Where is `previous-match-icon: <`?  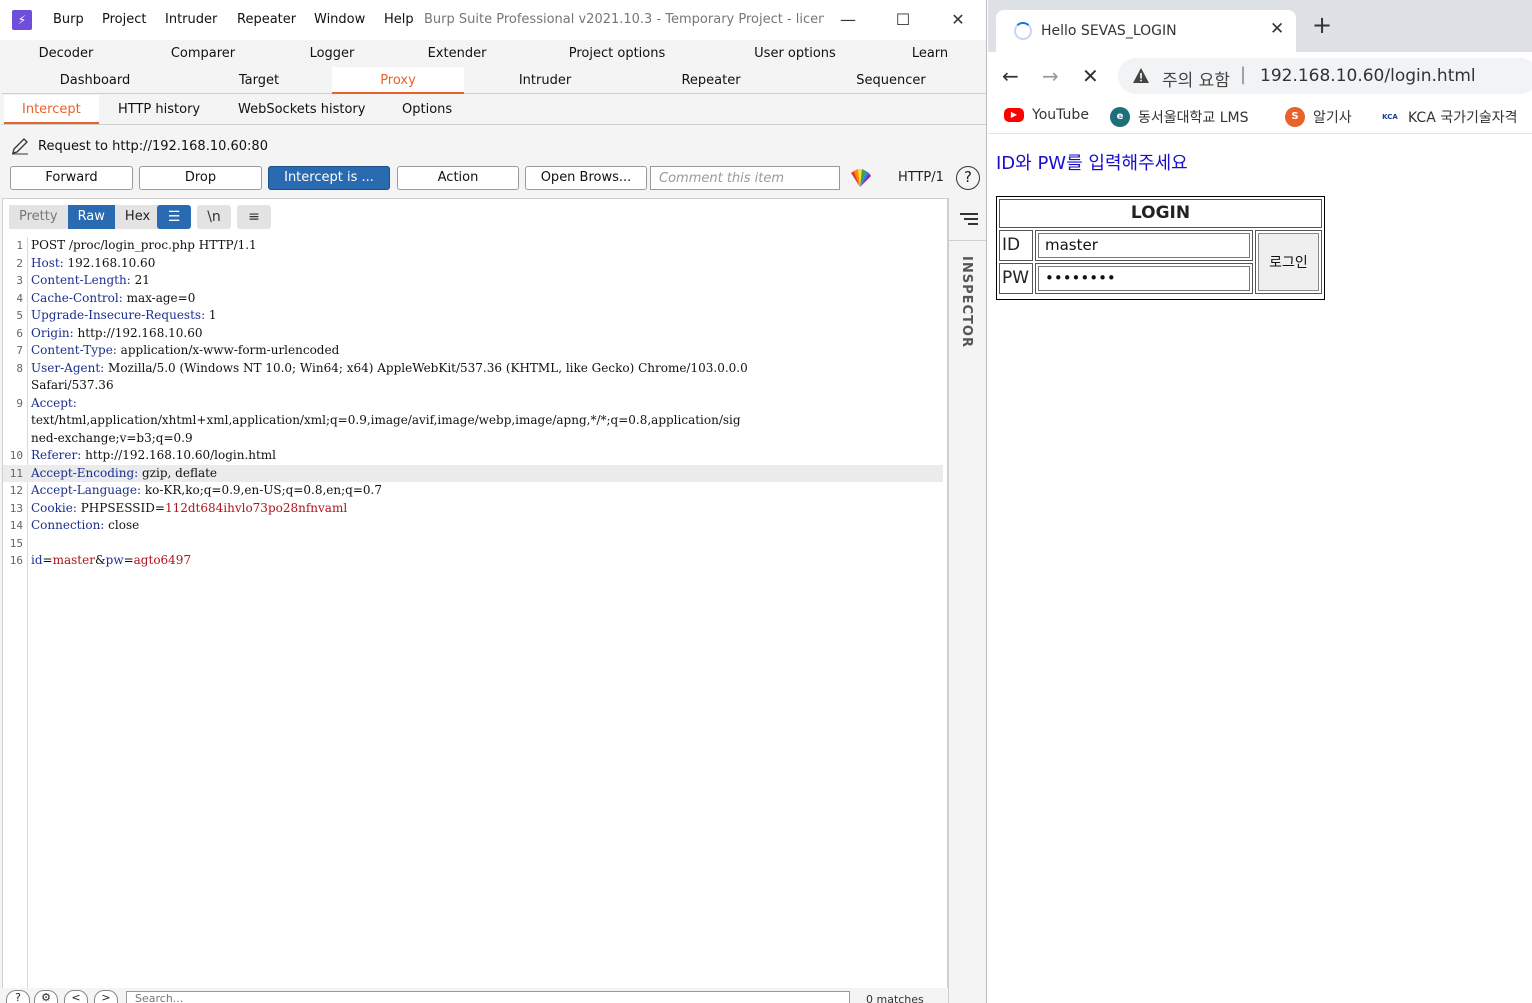 previous-match-icon: < is located at coordinates (76, 996).